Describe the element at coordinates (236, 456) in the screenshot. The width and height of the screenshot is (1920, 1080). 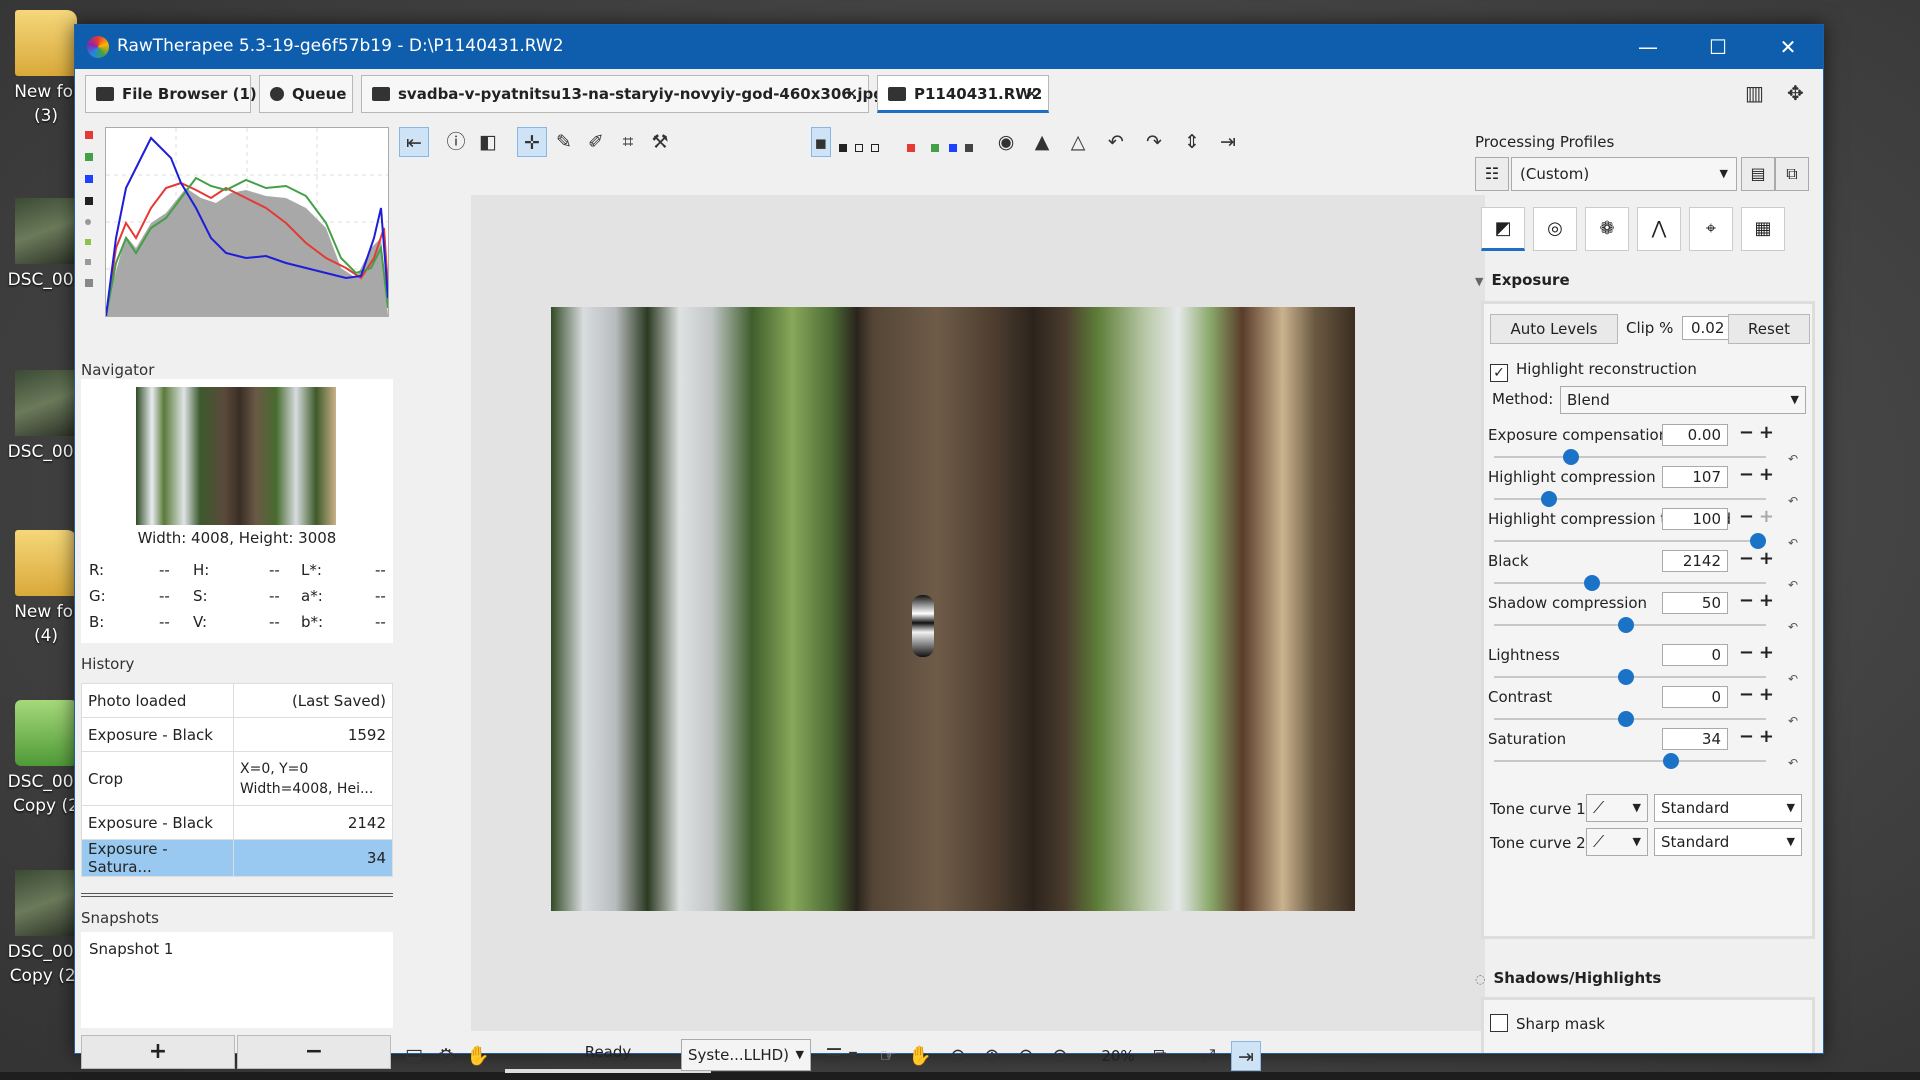
I see `navigator-thumbnail` at that location.